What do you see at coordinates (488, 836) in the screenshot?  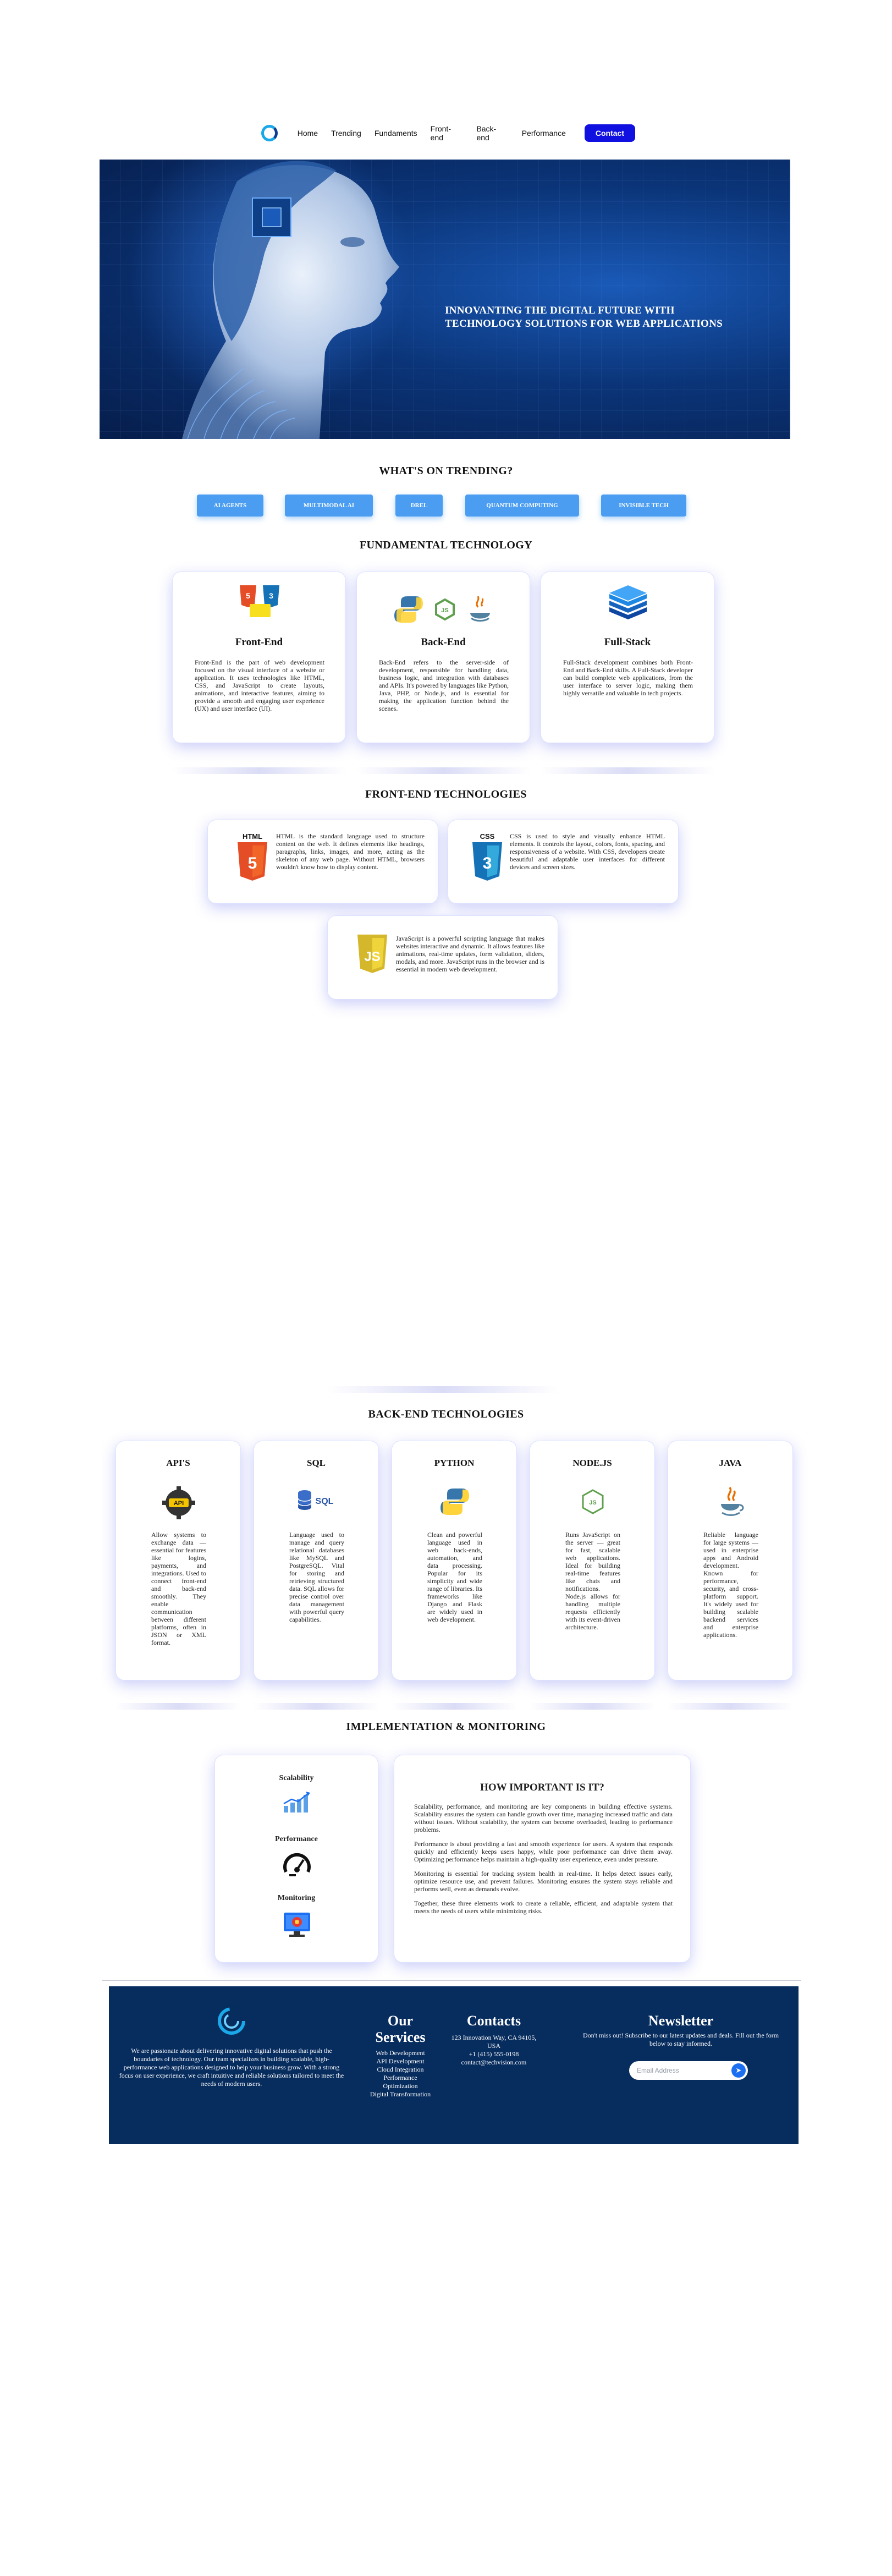 I see `svg-text: CSS` at bounding box center [488, 836].